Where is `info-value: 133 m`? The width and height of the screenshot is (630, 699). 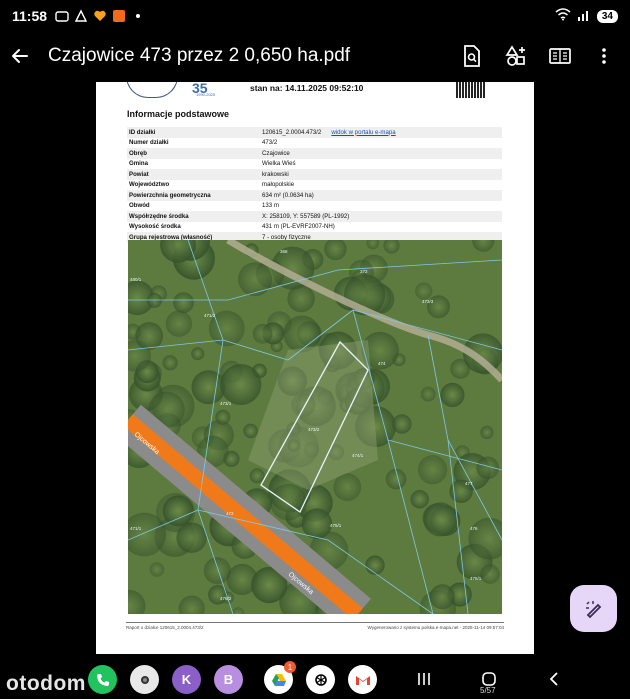 info-value: 133 m is located at coordinates (381, 206).